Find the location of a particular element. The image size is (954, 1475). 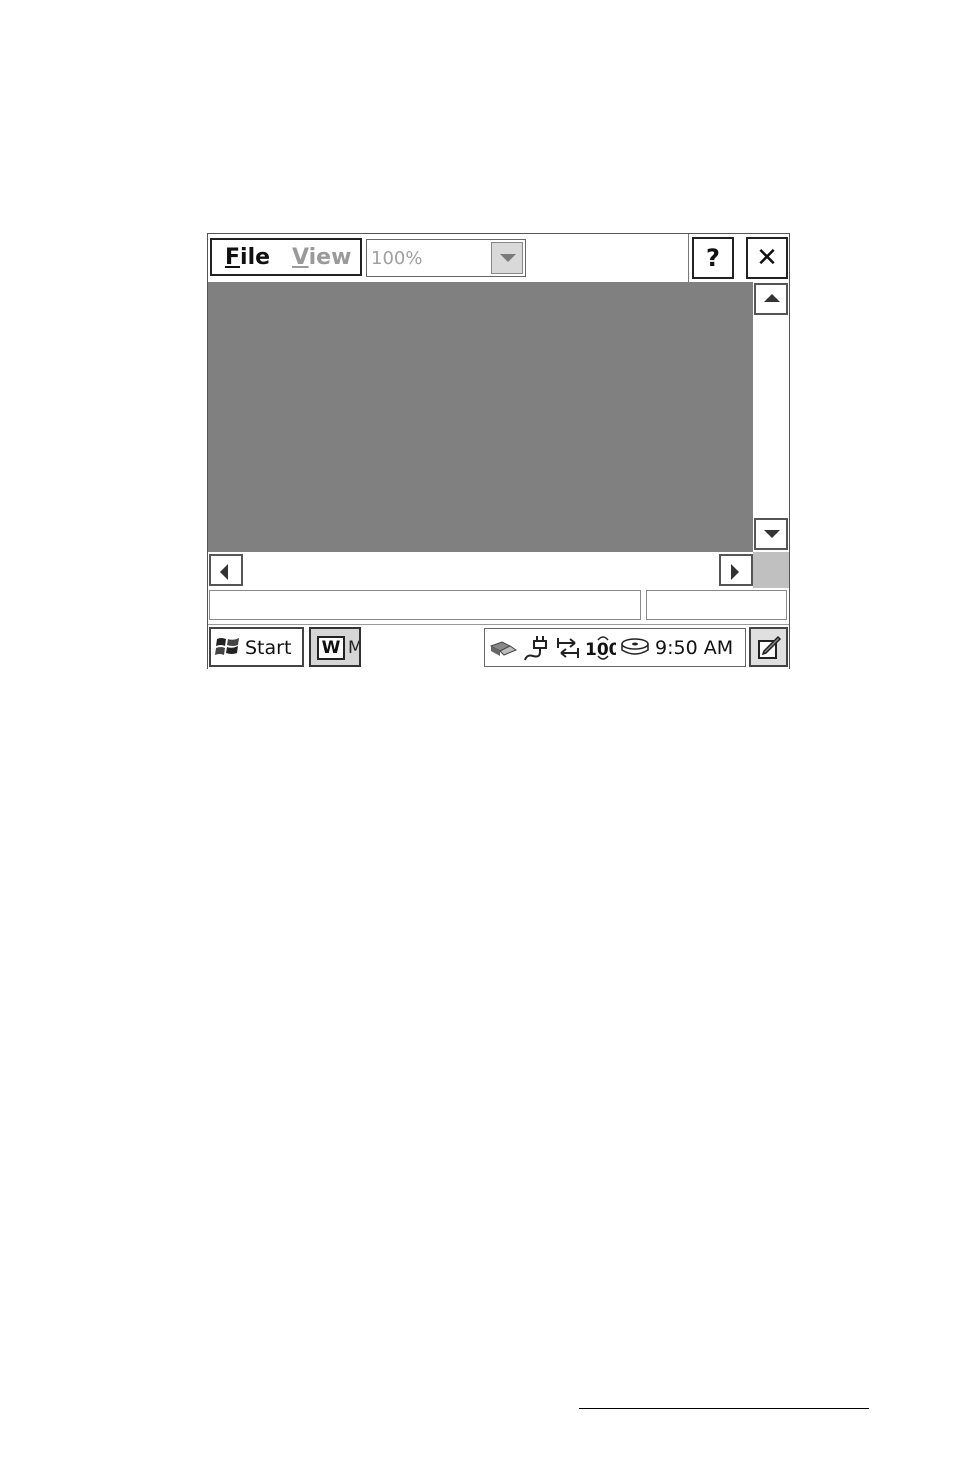

status-bar is located at coordinates (498, 606).